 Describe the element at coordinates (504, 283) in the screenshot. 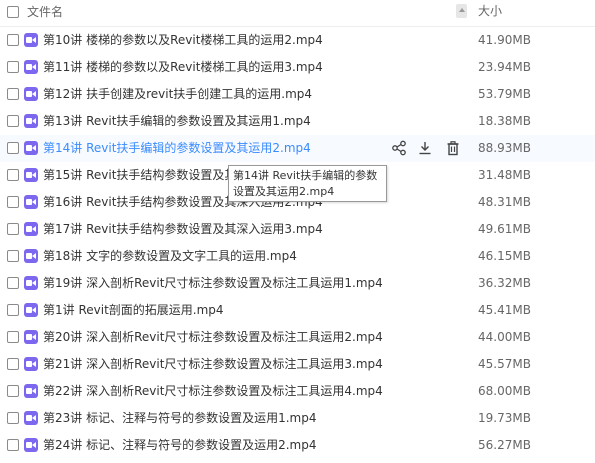

I see `file-size: 36.32MB` at that location.